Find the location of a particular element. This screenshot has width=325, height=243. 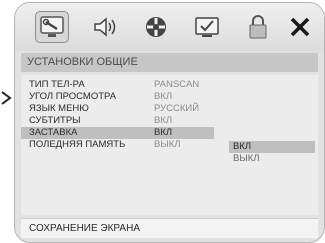

menu-item-tv-type: ТИП ТЕЛ-РА PANSCAN is located at coordinates (169, 85).